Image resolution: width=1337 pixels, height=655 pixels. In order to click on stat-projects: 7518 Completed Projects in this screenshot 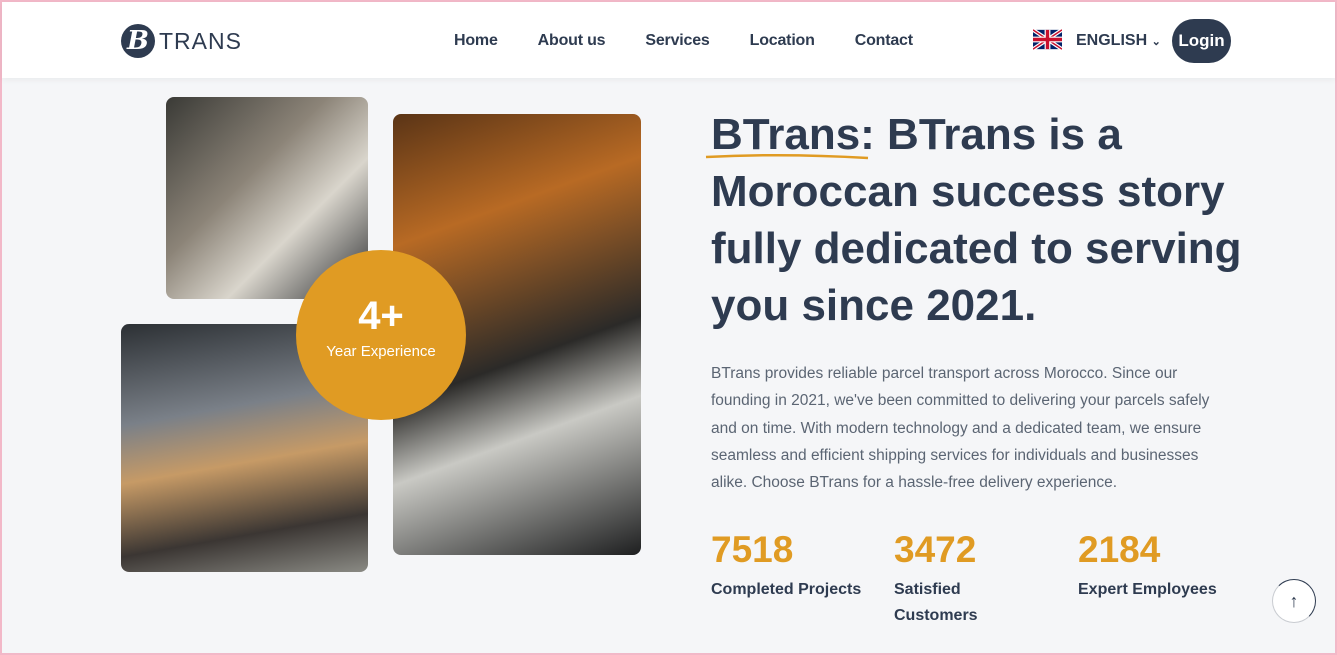, I will do `click(796, 566)`.